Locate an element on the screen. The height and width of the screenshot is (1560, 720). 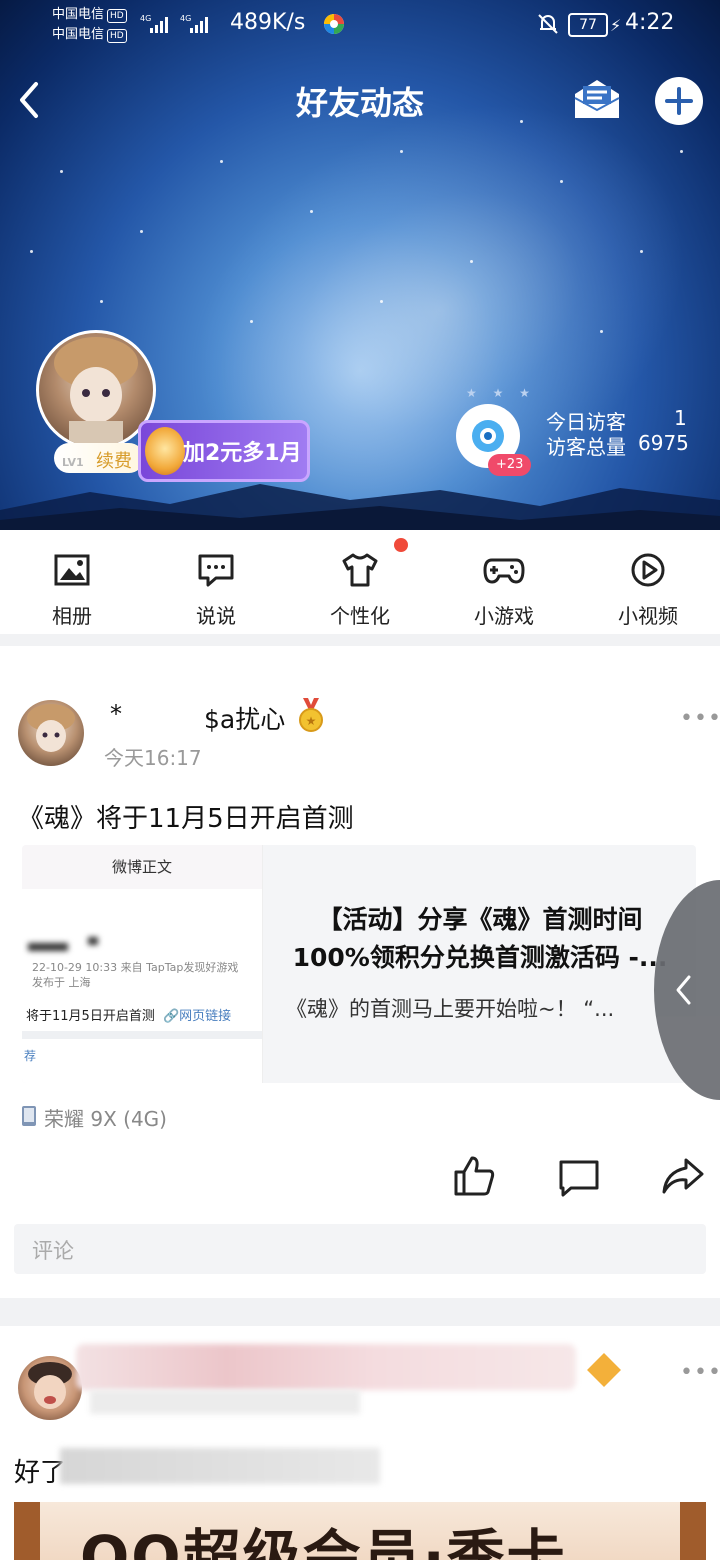
thumb-redacted-name is located at coordinates (48, 947).